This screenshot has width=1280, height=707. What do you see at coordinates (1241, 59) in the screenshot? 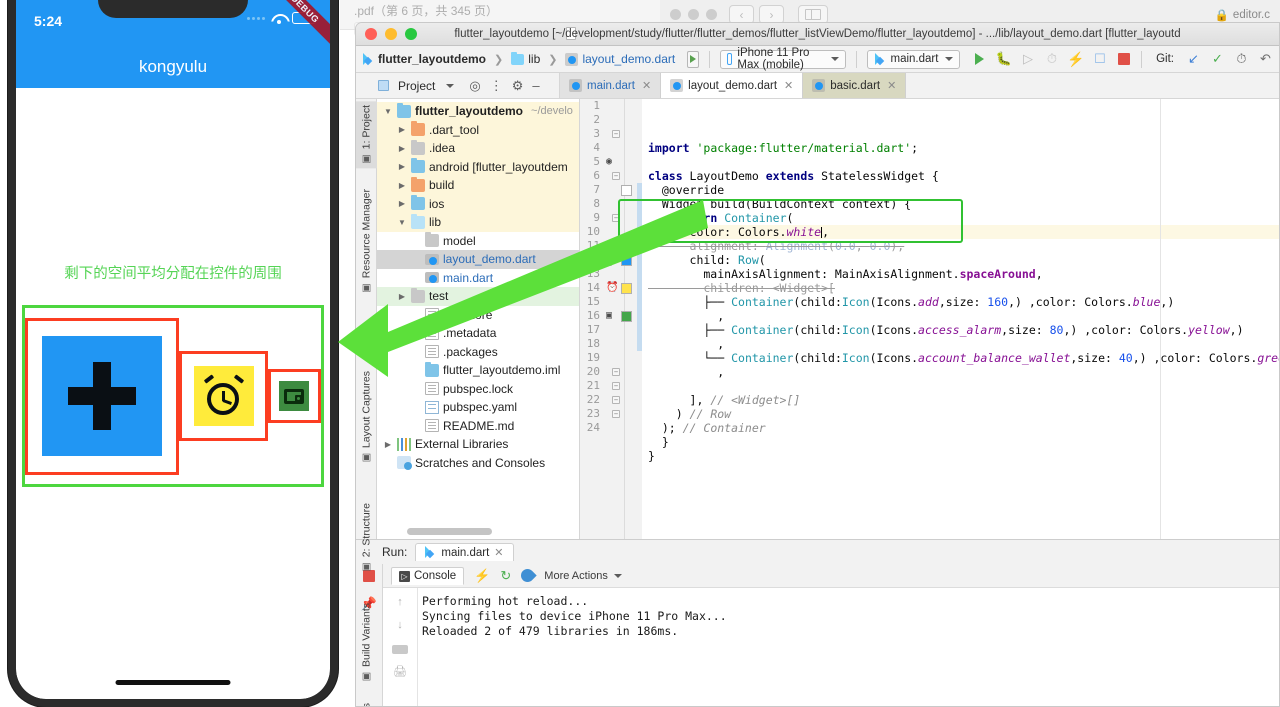
I see `history-clock-icon: ⏱` at bounding box center [1241, 59].